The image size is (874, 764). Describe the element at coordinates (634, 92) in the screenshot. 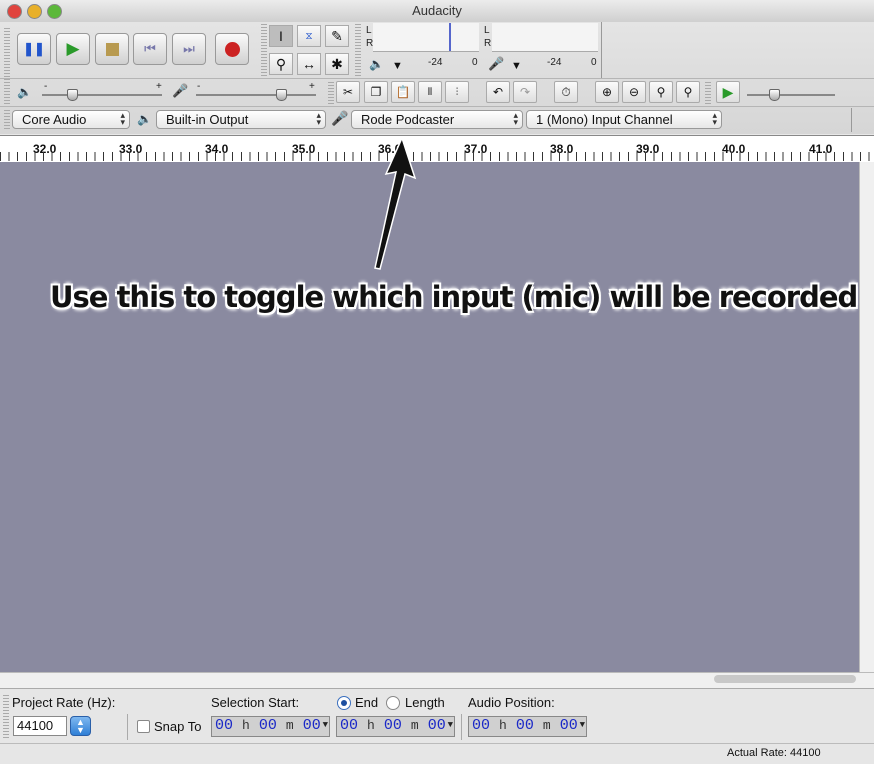

I see `zoom-out-button: ⊖` at that location.